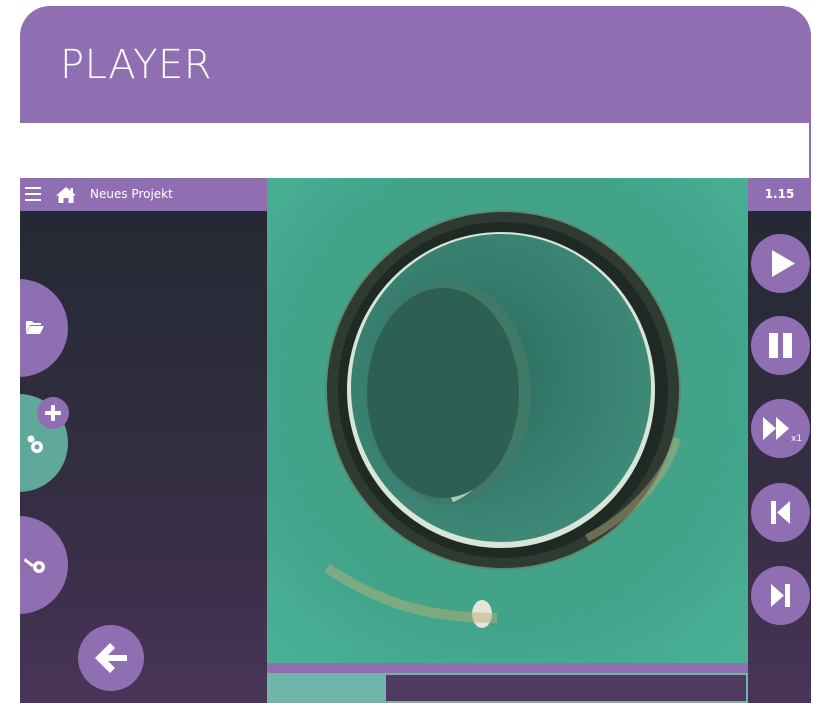 The height and width of the screenshot is (703, 814). I want to click on camera-button, so click(44, 565).